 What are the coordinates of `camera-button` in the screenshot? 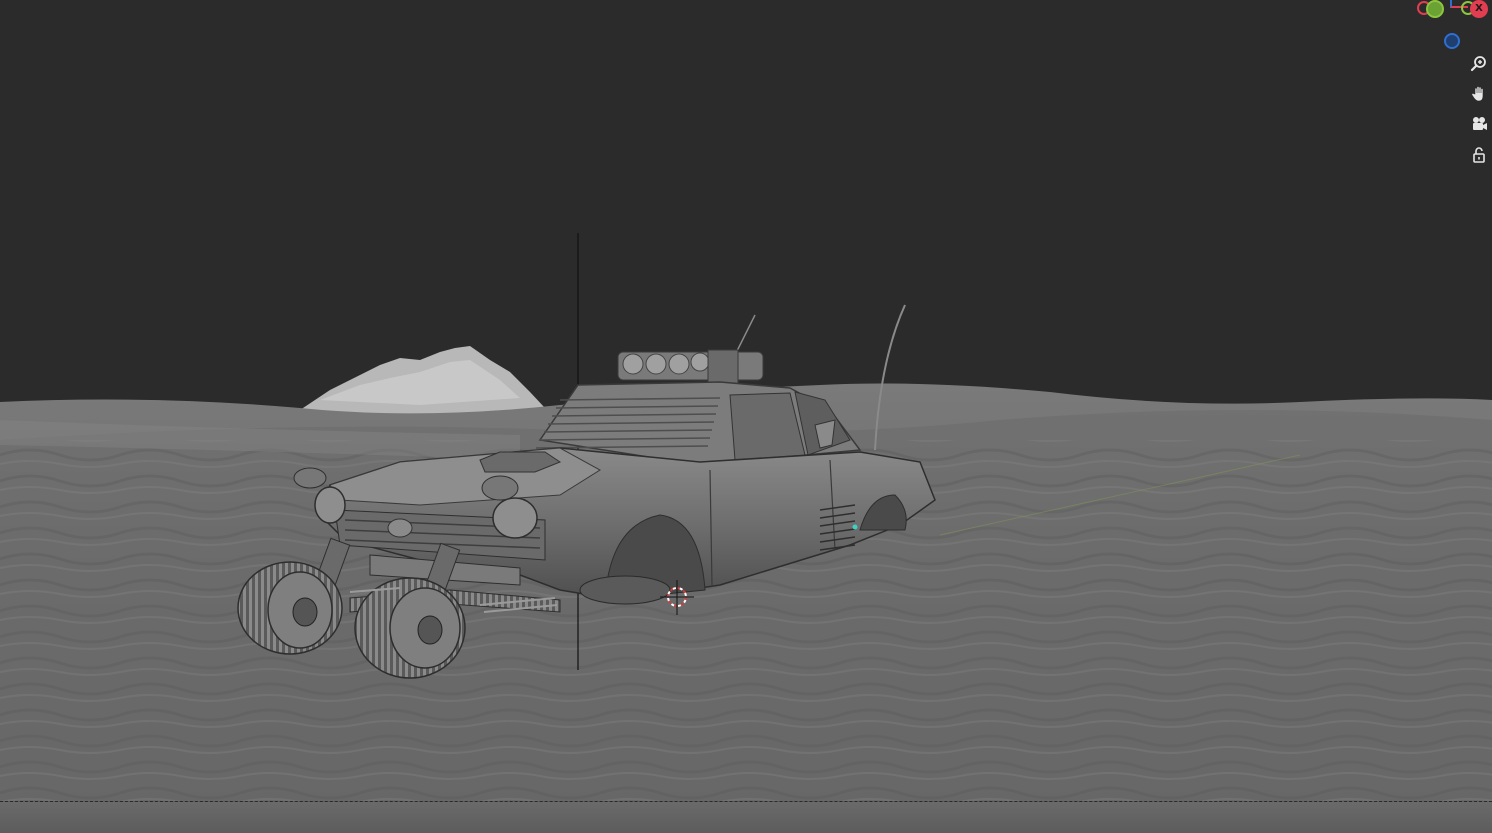 It's located at (1479, 124).